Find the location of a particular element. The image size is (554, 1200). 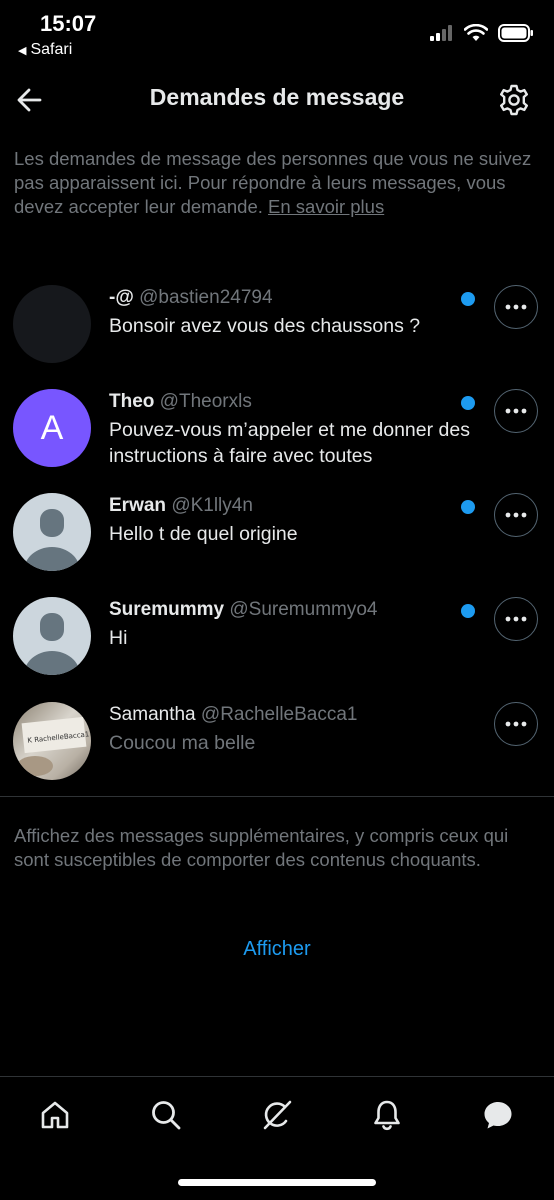

back-triangle-icon: ◀ is located at coordinates (22, 51).